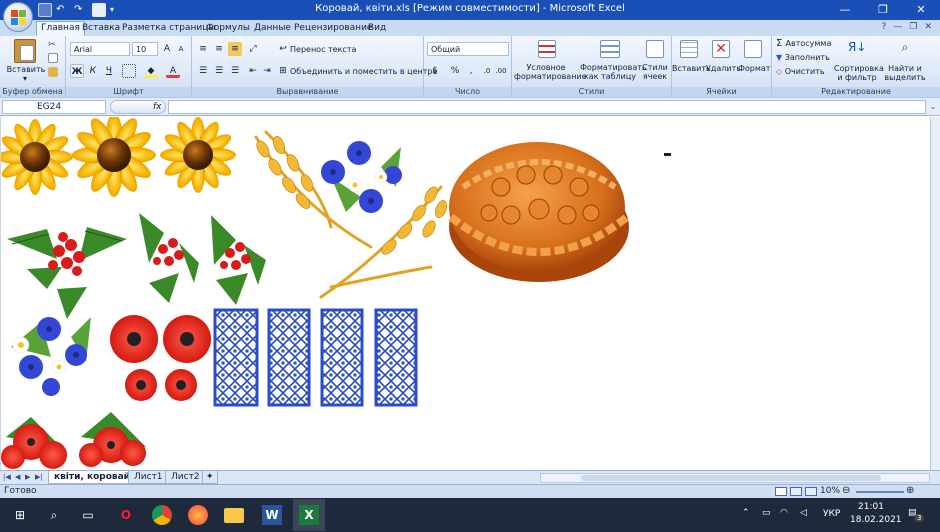 This screenshot has height=532, width=940. I want to click on sheet-tab-list1: Лист1, so click(148, 477).